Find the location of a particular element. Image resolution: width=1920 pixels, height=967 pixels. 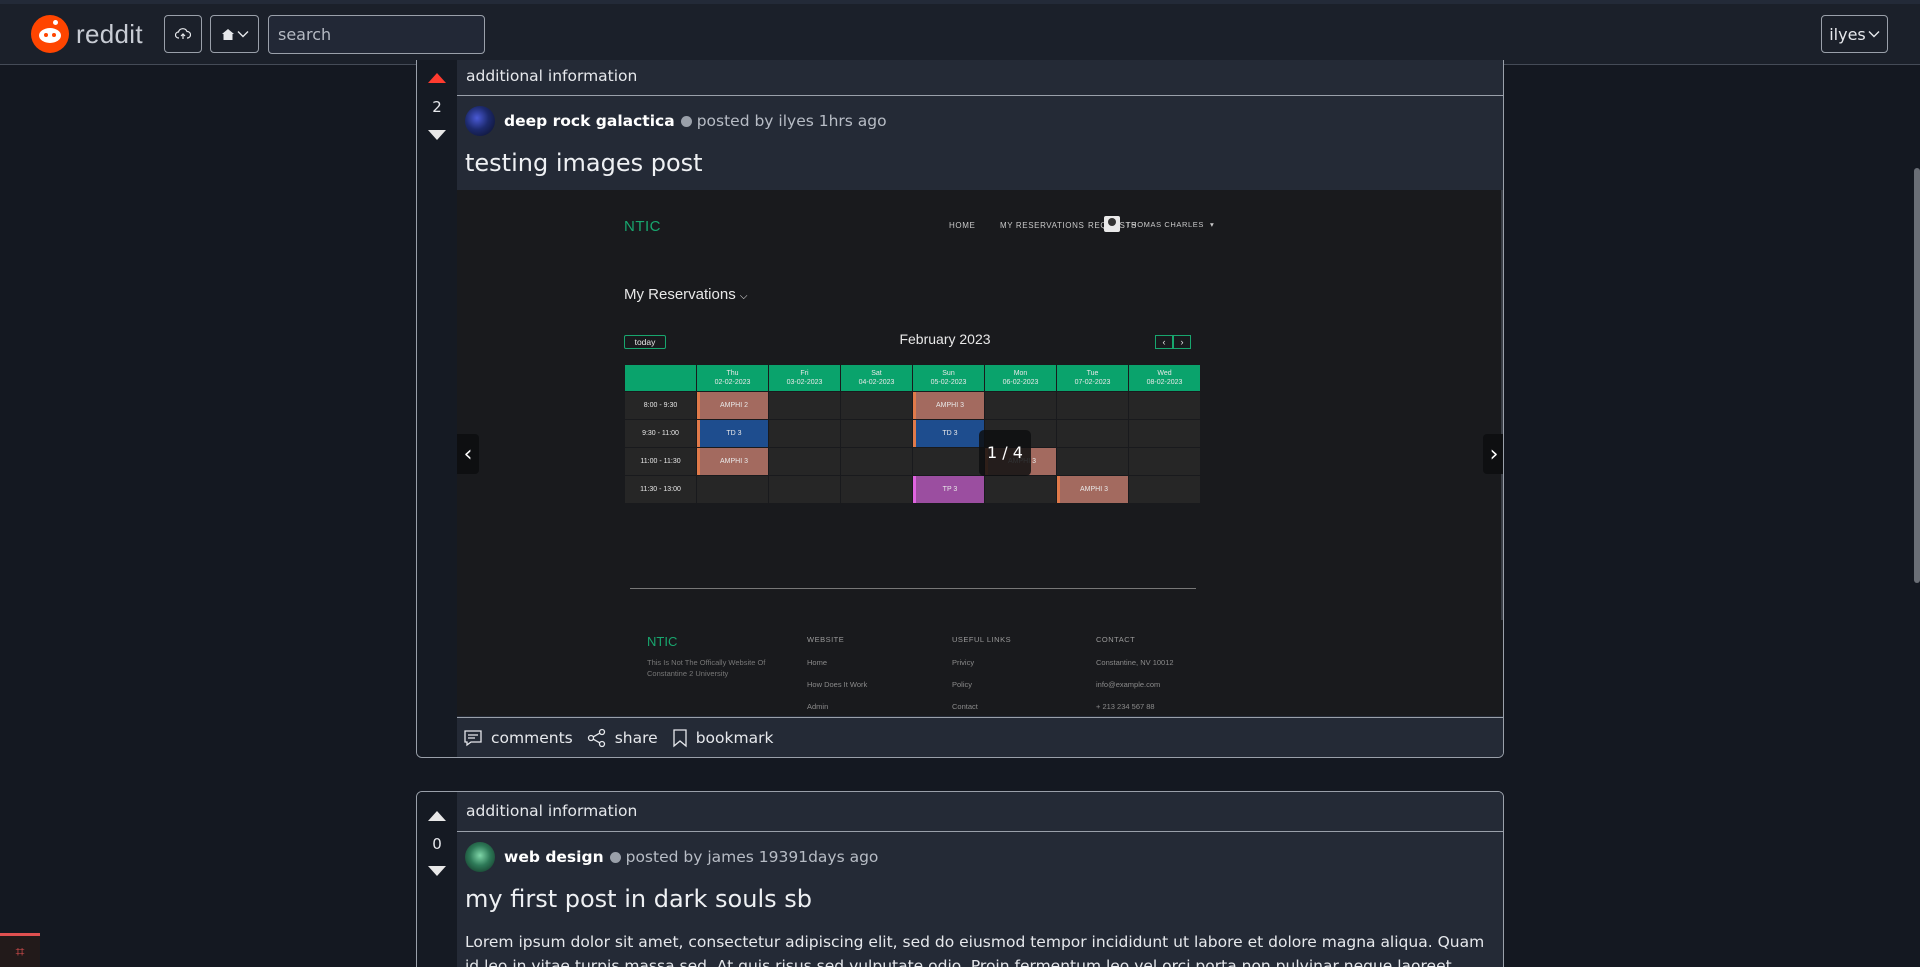

gallery-next-button: › is located at coordinates (1493, 454).